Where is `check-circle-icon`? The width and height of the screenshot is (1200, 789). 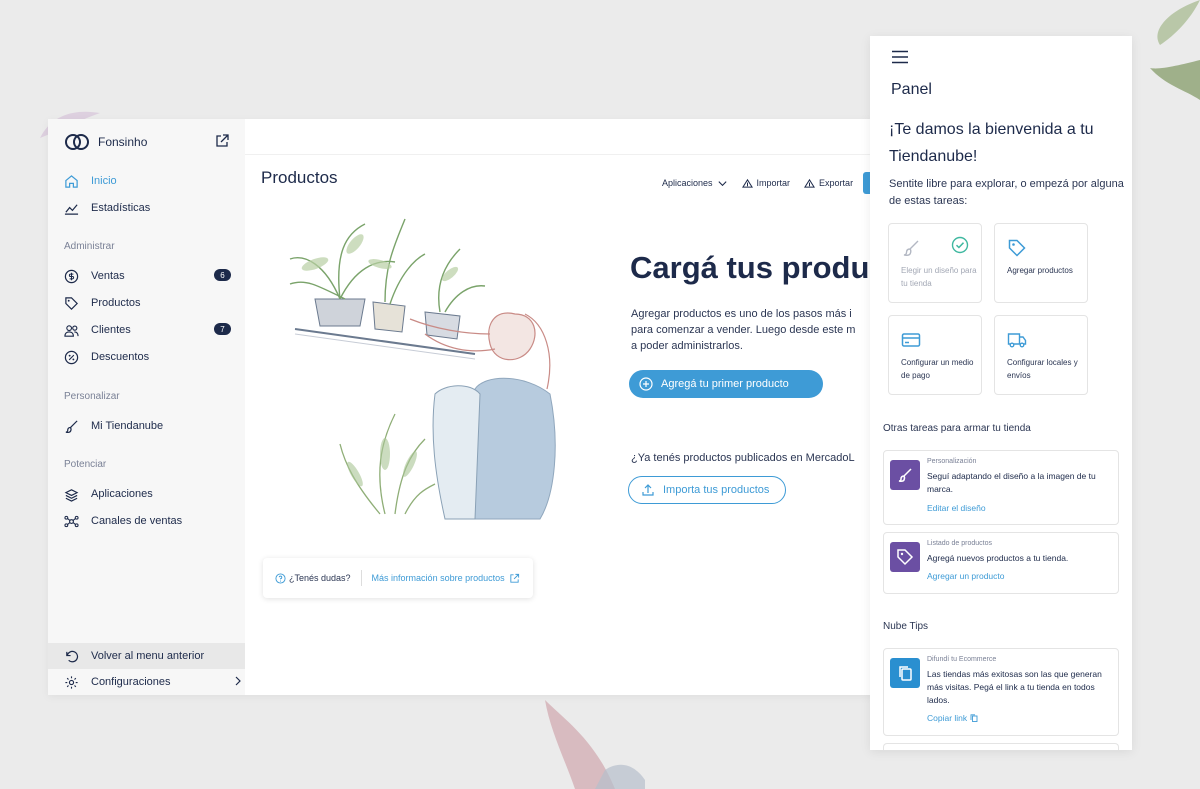 check-circle-icon is located at coordinates (960, 245).